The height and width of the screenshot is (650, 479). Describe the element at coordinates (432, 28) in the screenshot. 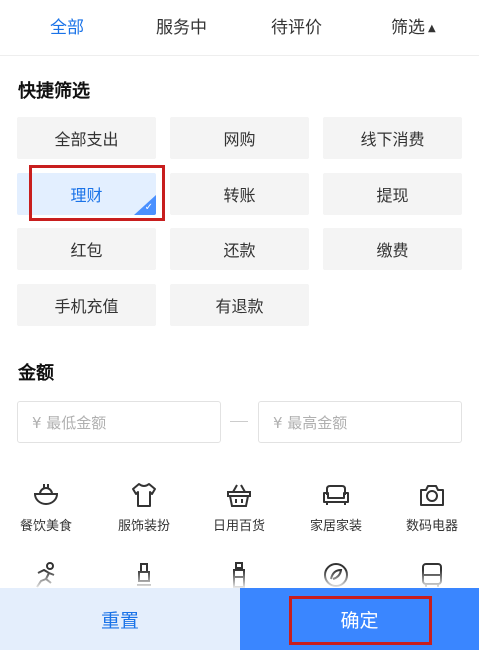

I see `caret-up-icon: ▲` at that location.